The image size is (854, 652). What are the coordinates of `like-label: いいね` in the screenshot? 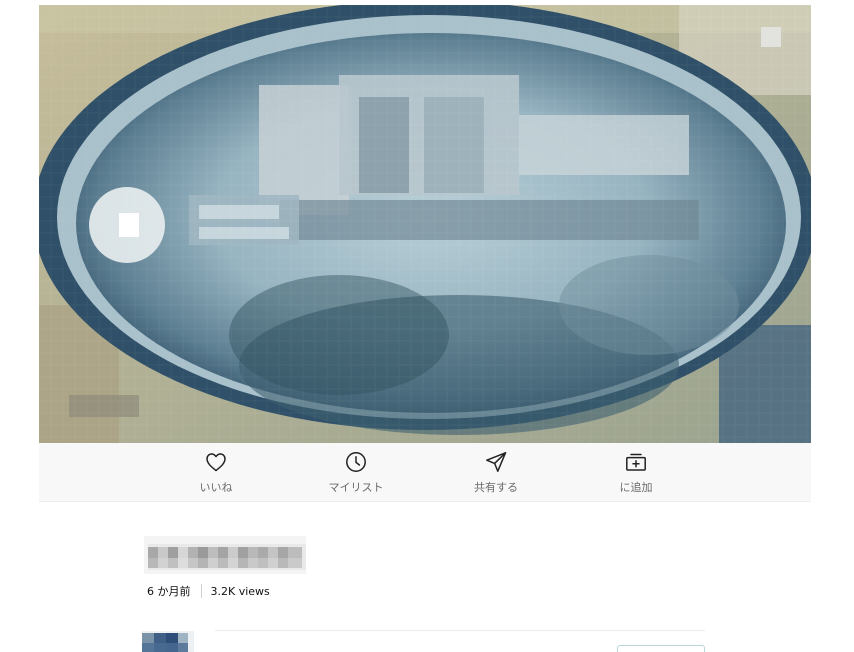 It's located at (216, 487).